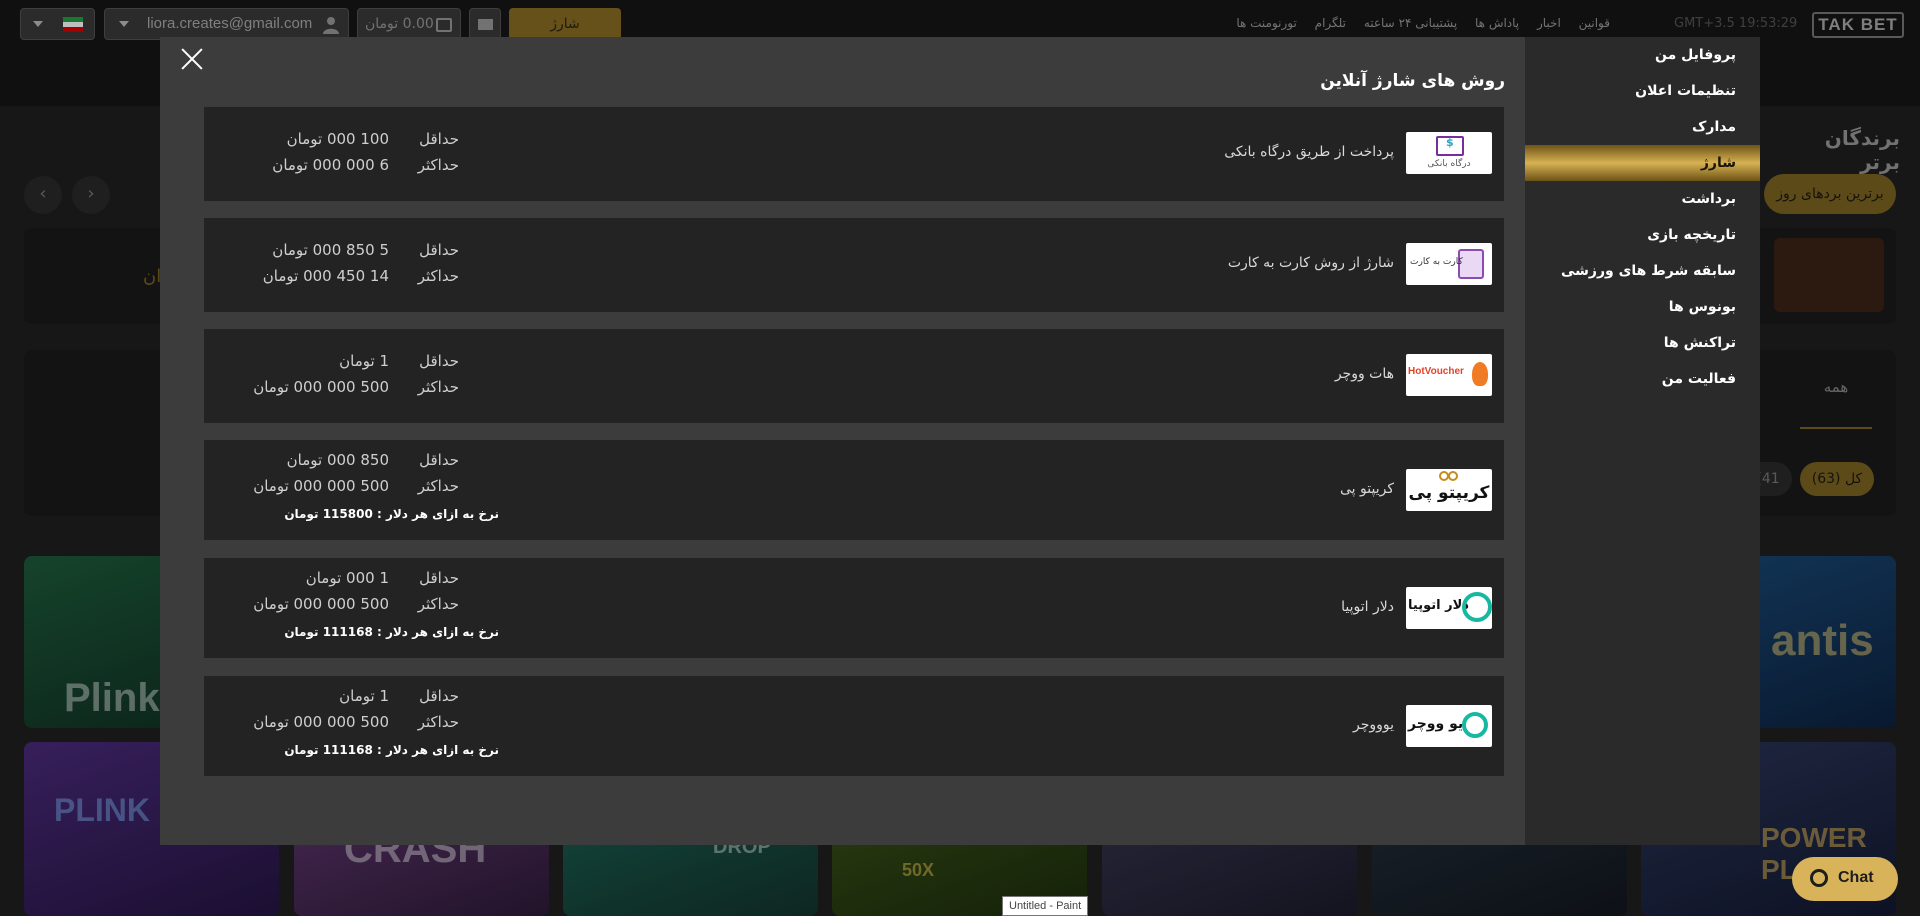  I want to click on close-button, so click(192, 59).